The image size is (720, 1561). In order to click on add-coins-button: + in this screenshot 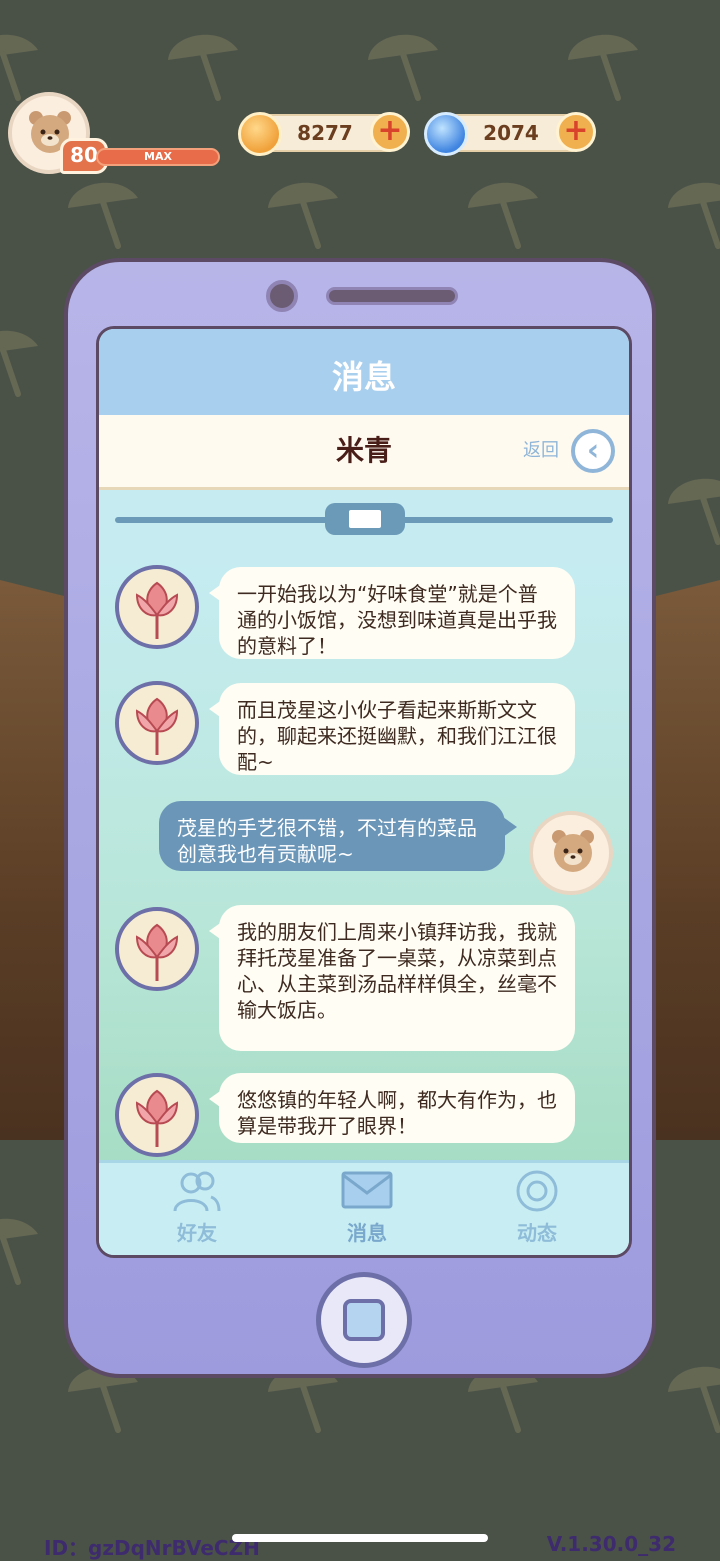, I will do `click(390, 132)`.